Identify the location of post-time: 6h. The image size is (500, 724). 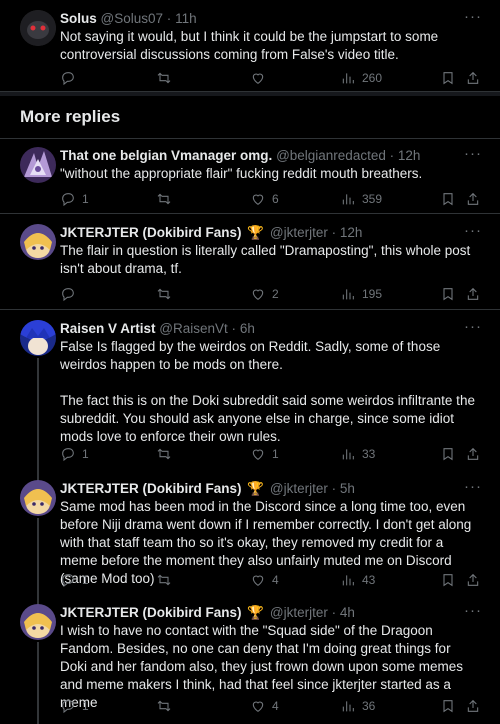
(247, 328).